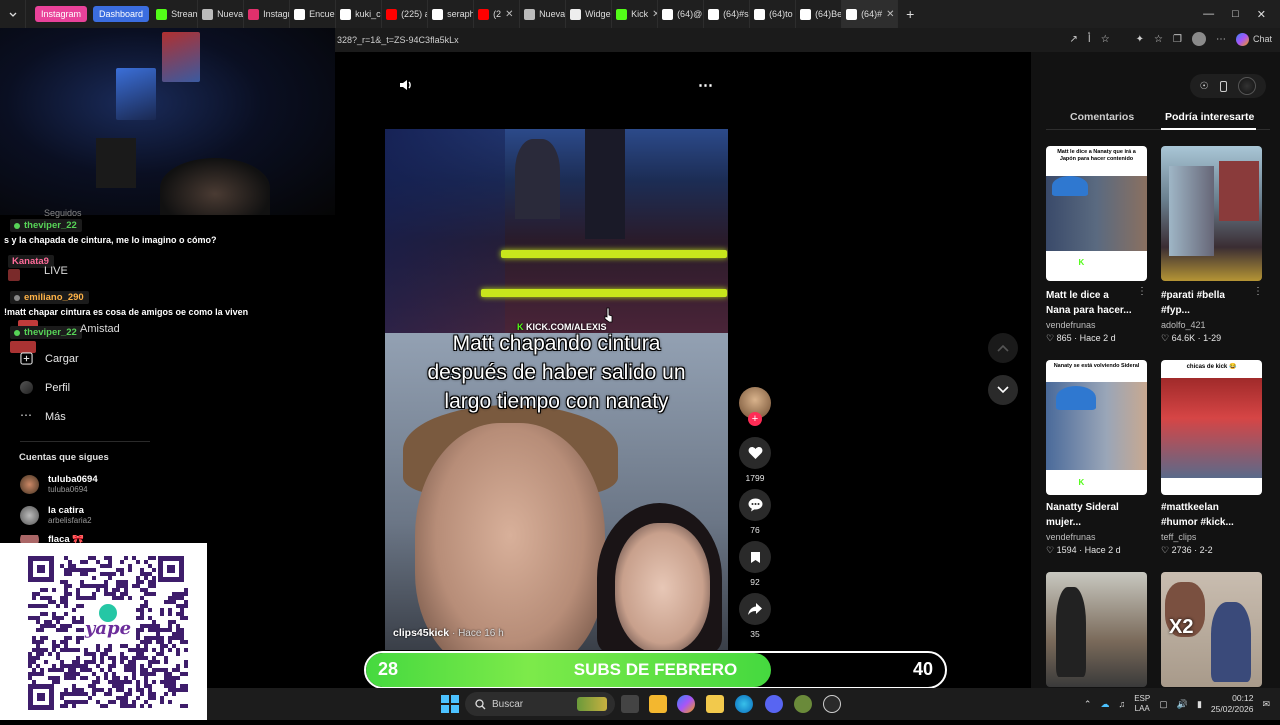 The height and width of the screenshot is (725, 1280). What do you see at coordinates (1247, 86) in the screenshot?
I see `avatar` at bounding box center [1247, 86].